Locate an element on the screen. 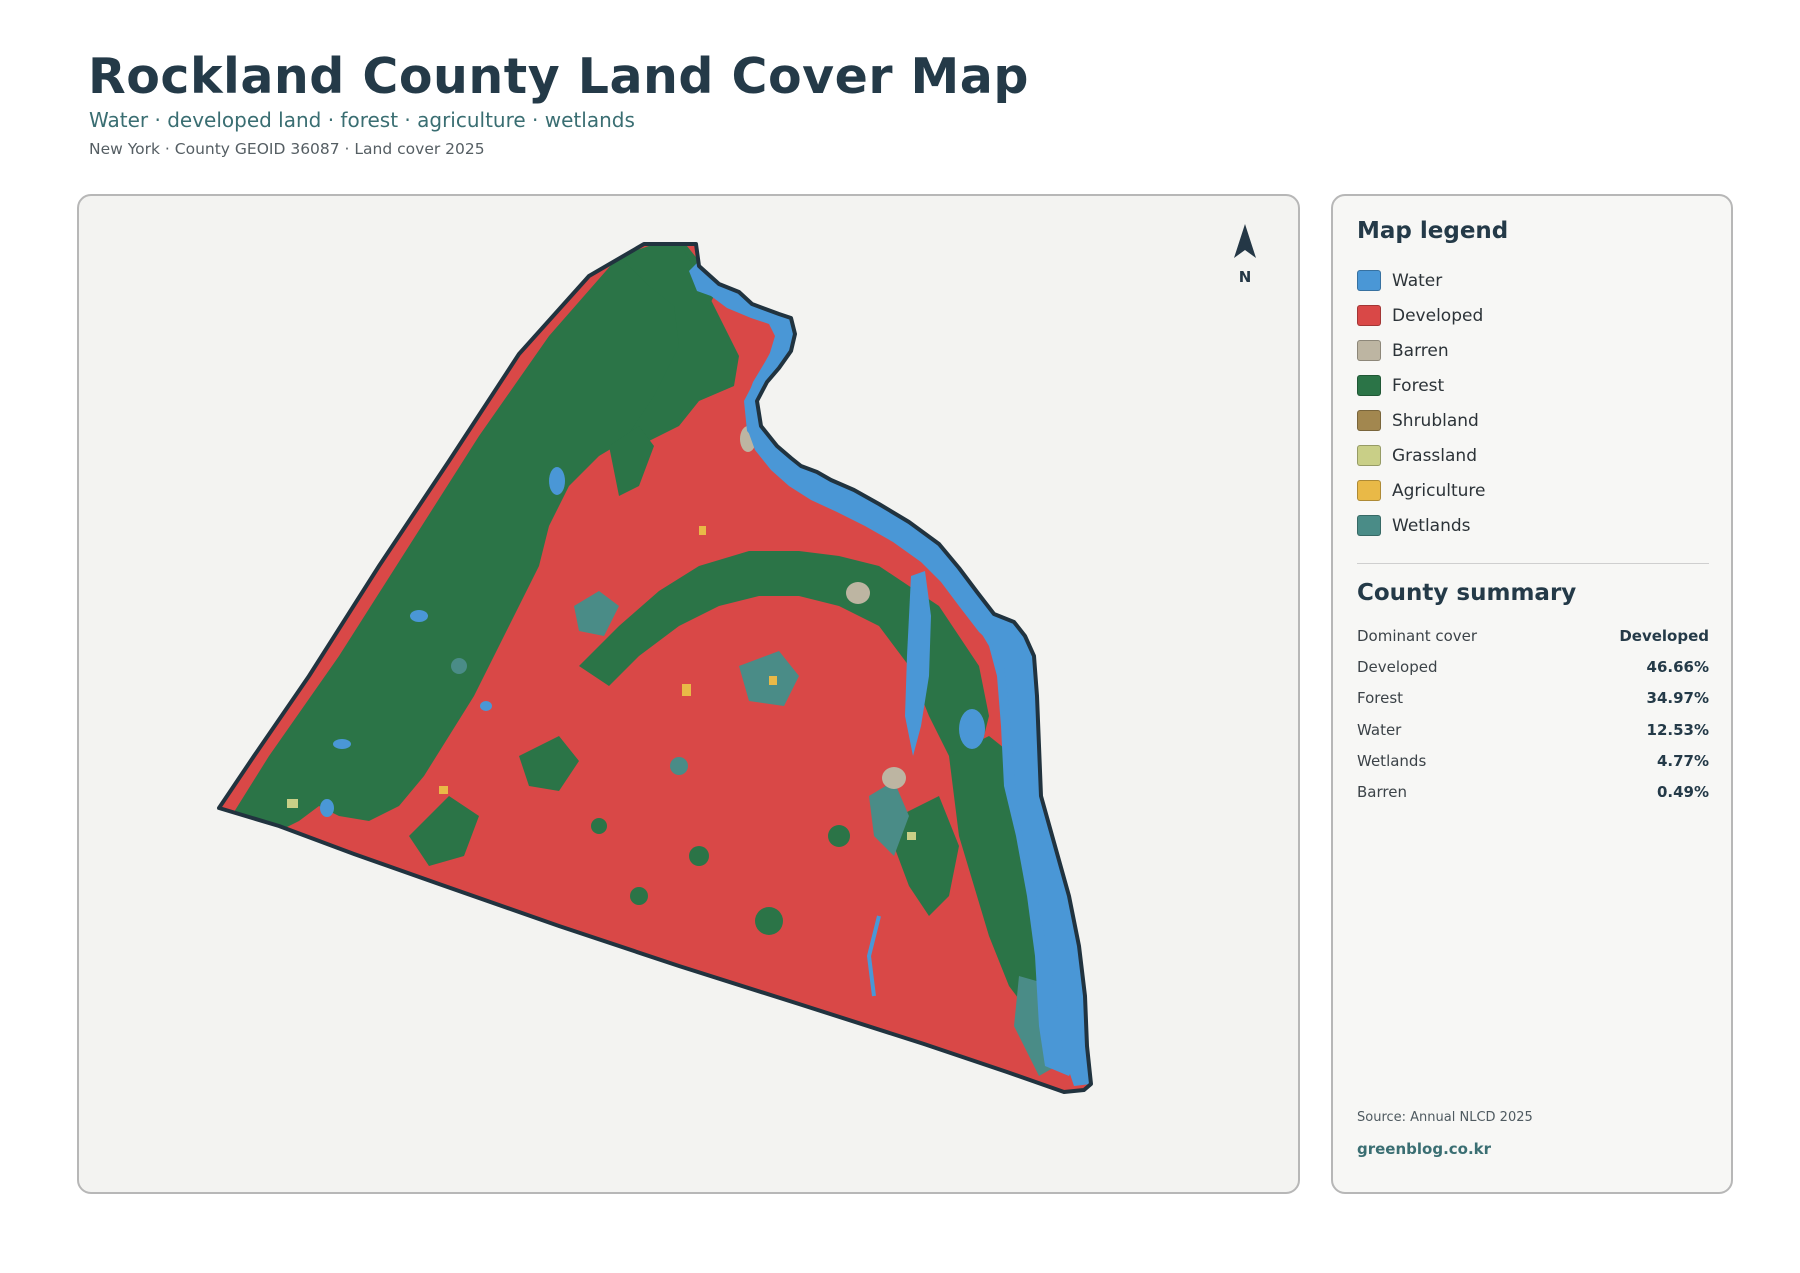 The image size is (1800, 1273). page-title: Rockland County Land Cover Map is located at coordinates (558, 76).